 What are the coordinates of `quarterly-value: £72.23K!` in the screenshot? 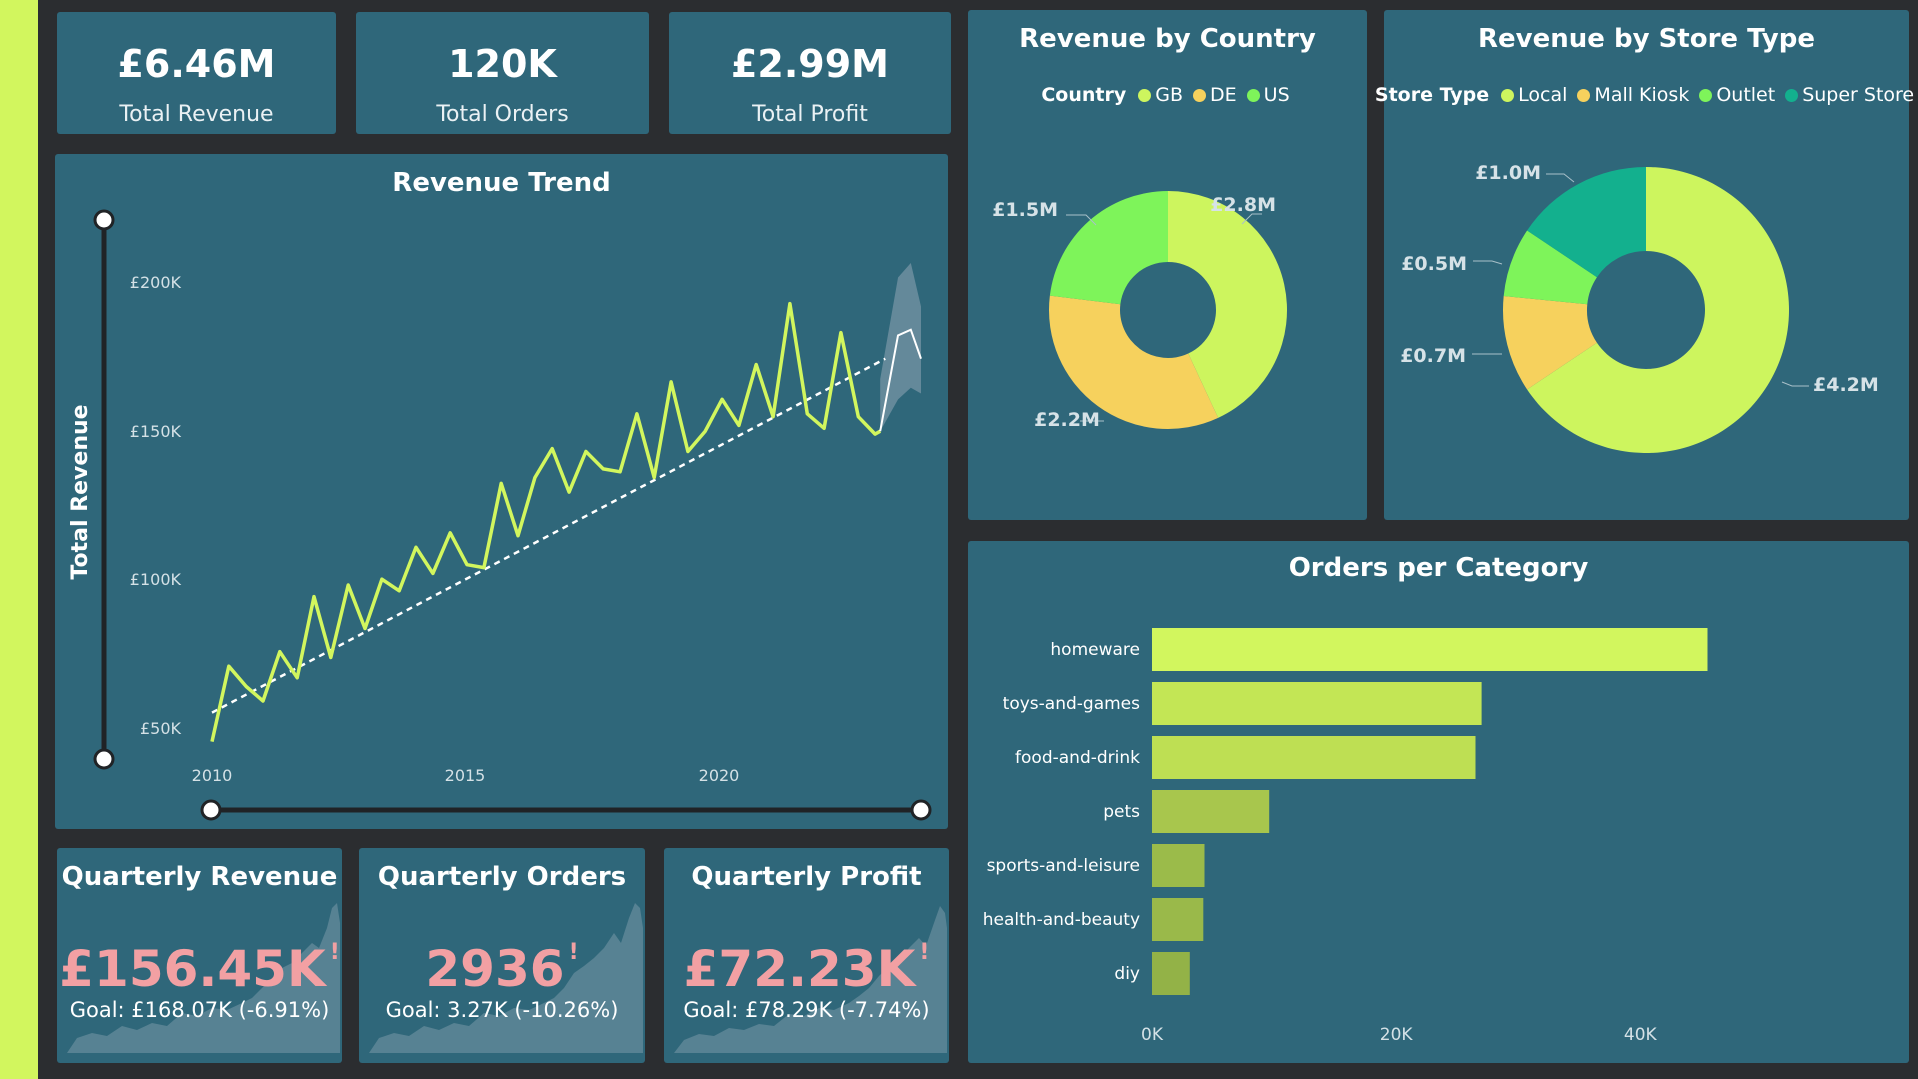 It's located at (806, 969).